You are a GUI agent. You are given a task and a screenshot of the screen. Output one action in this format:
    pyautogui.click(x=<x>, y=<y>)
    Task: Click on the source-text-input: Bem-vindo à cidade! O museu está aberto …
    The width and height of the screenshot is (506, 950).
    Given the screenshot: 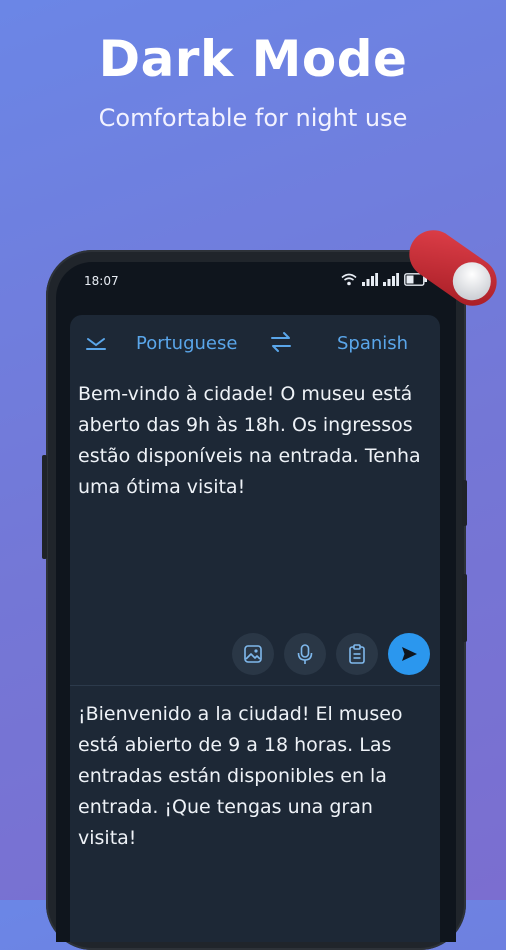 What is the action you would take?
    pyautogui.click(x=256, y=441)
    